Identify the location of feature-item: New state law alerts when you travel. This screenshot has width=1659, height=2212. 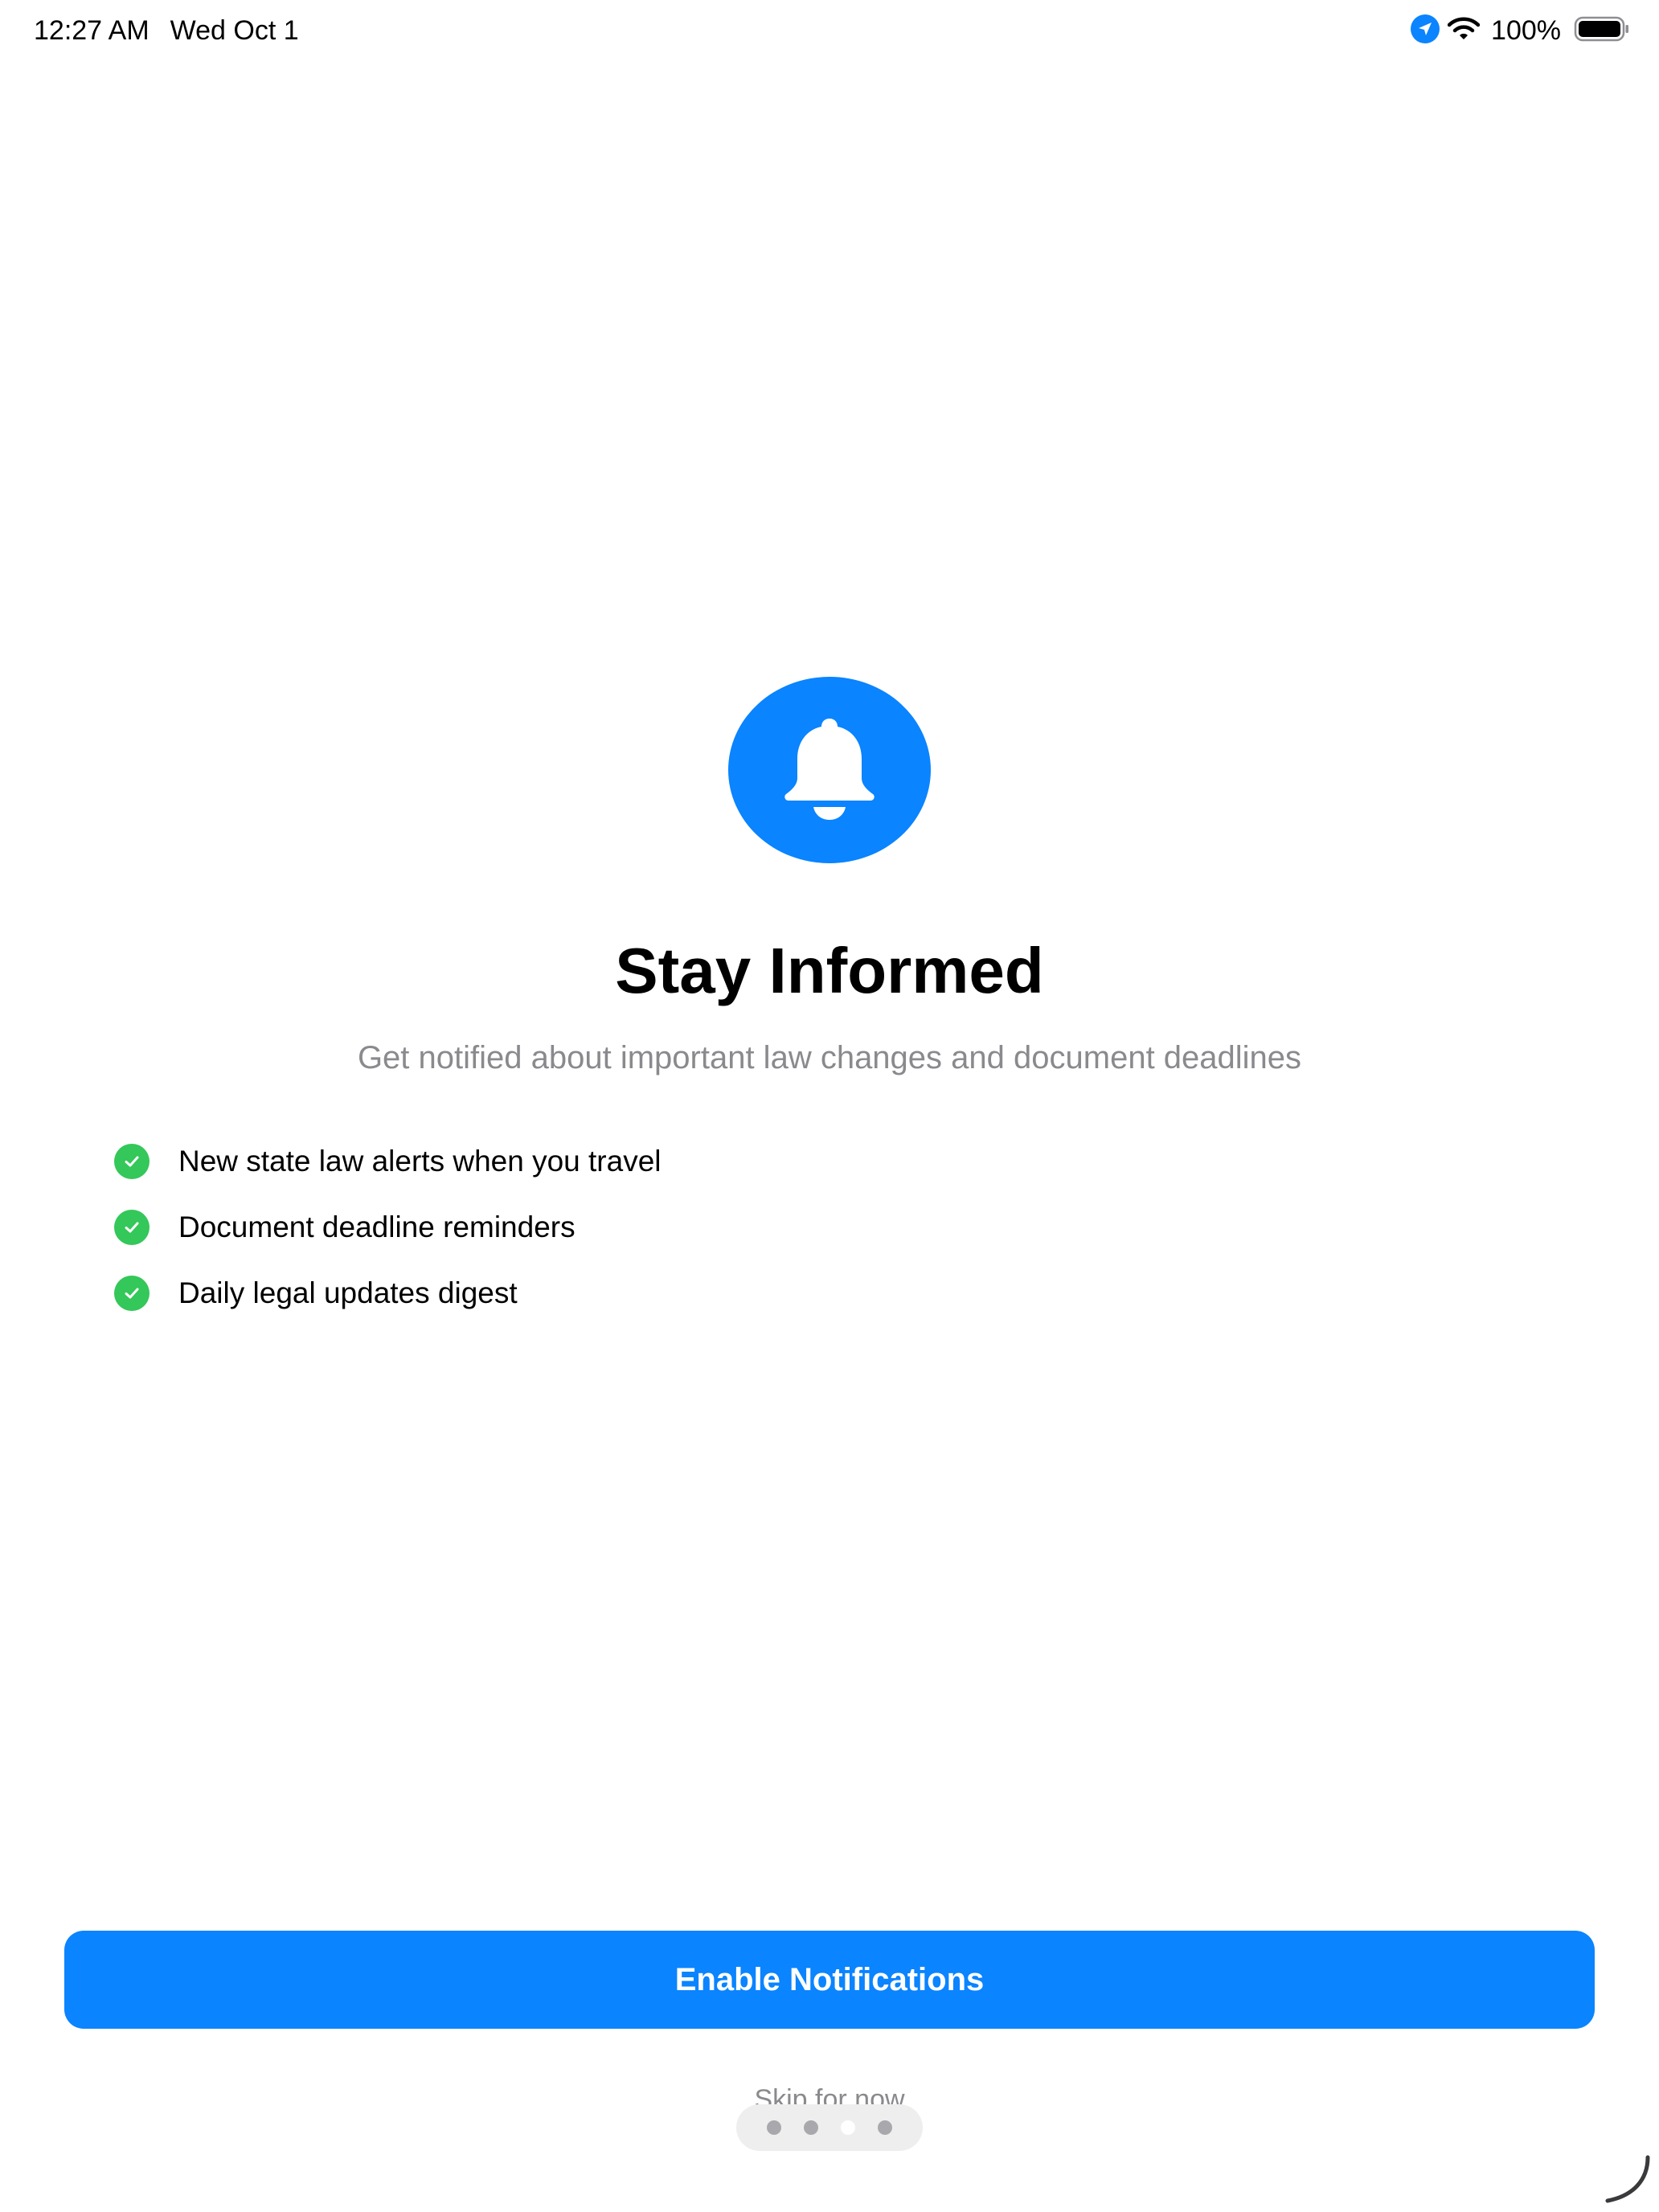
(388, 1161).